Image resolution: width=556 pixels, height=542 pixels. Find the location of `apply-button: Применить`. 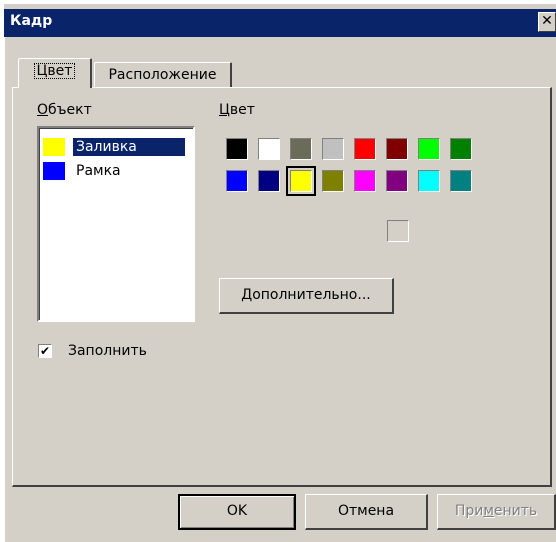

apply-button: Применить is located at coordinates (496, 512).